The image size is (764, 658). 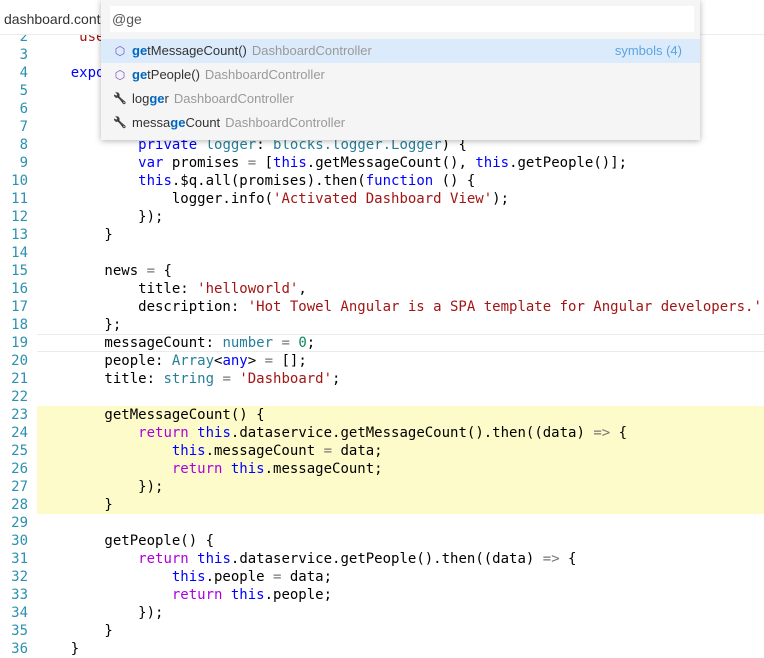 What do you see at coordinates (142, 307) in the screenshot?
I see `code-token: description:` at bounding box center [142, 307].